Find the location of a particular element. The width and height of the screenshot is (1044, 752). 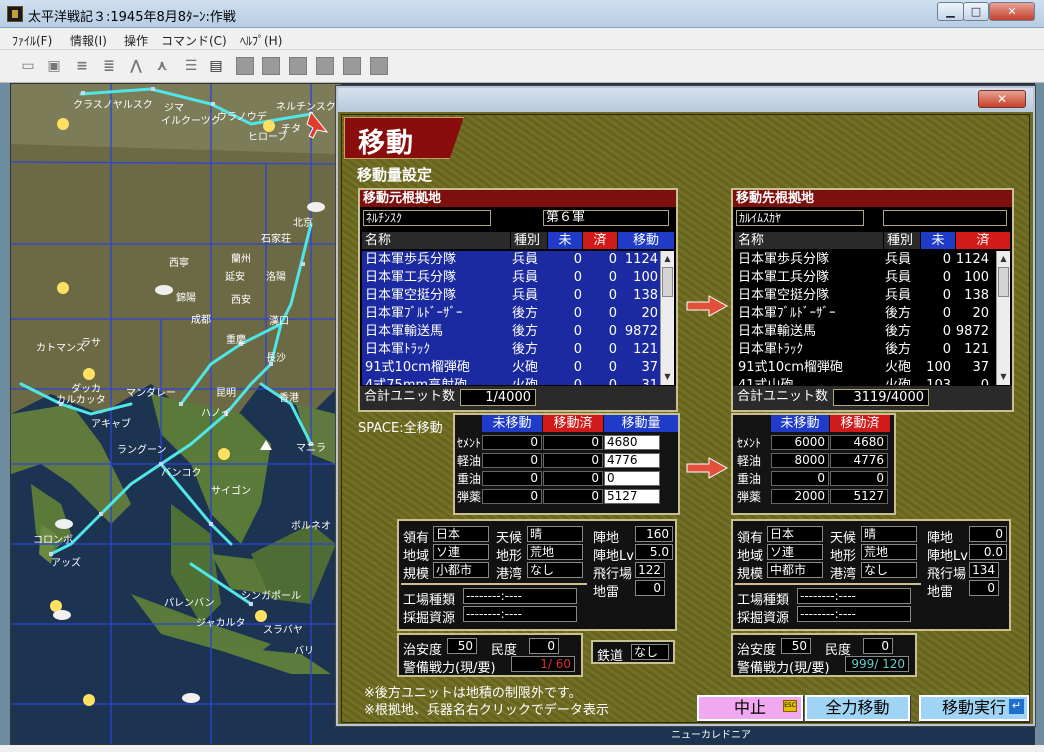

map-label-manila: マニラ is located at coordinates (311, 446).